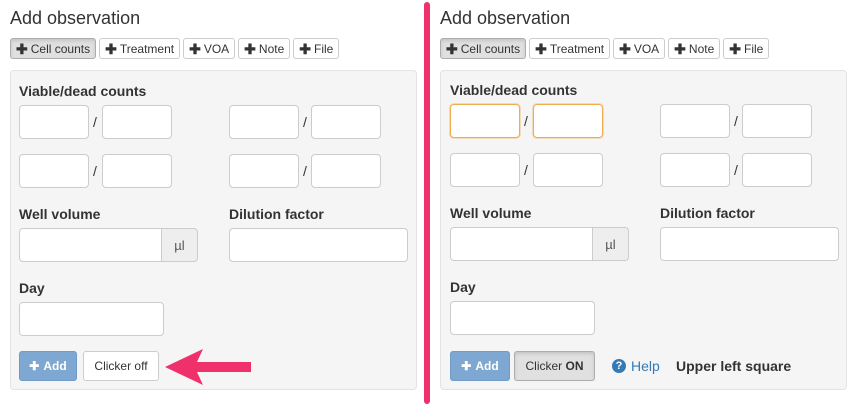 This screenshot has height=405, width=864. I want to click on clicker-toggle-button: Clicker off, so click(121, 366).